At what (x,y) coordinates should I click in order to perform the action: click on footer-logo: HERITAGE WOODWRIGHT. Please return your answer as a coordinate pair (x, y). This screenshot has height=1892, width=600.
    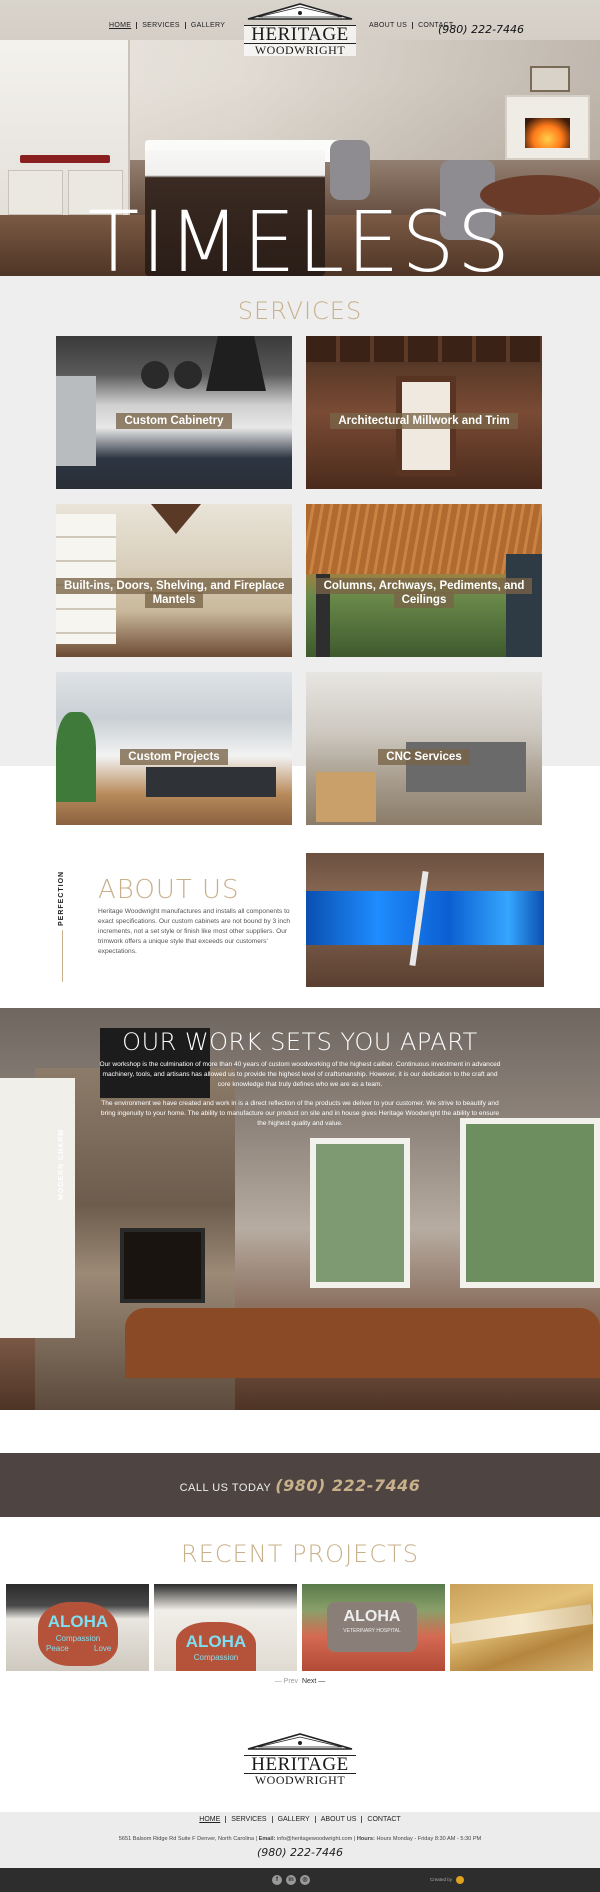
    Looking at the image, I should click on (300, 1760).